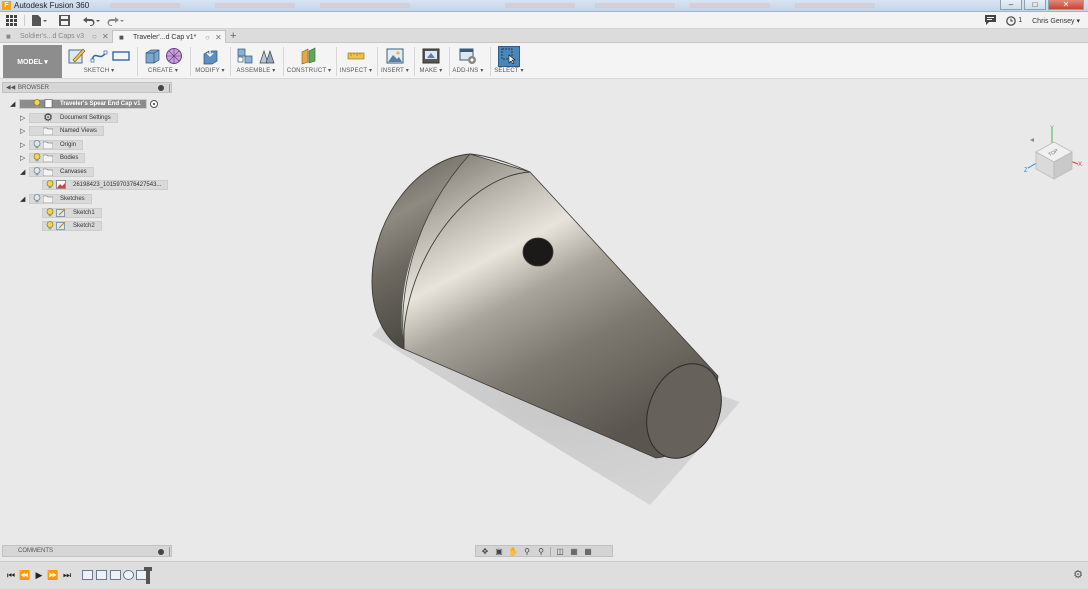 The image size is (1088, 589). Describe the element at coordinates (62, 130) in the screenshot. I see `browser-node-named-views: ▷ Named Views` at that location.